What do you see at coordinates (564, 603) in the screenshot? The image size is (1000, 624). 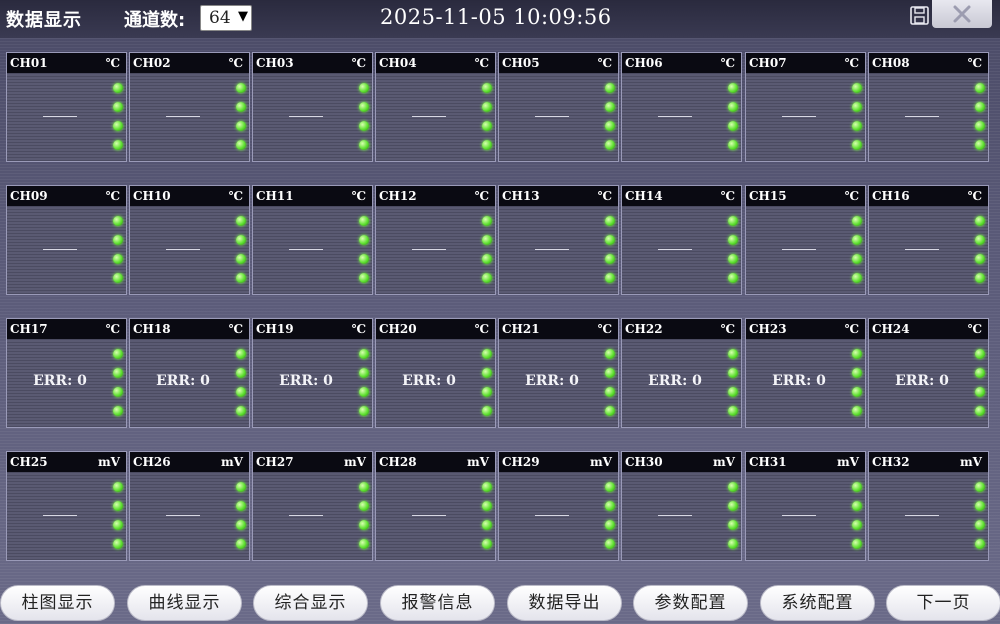 I see `data-export-button: 数据导出` at bounding box center [564, 603].